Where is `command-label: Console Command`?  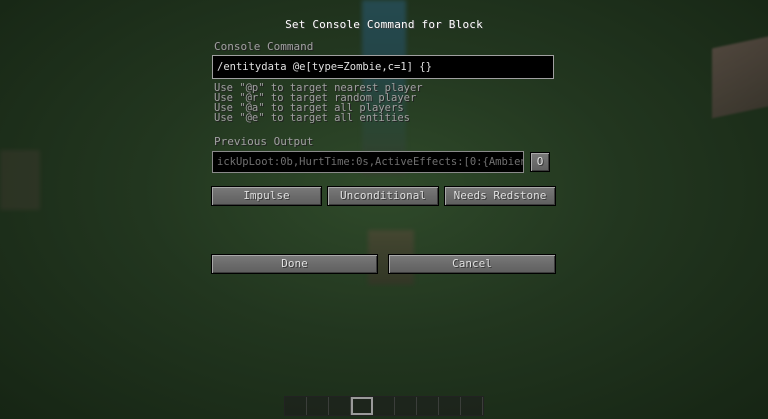 command-label: Console Command is located at coordinates (264, 46).